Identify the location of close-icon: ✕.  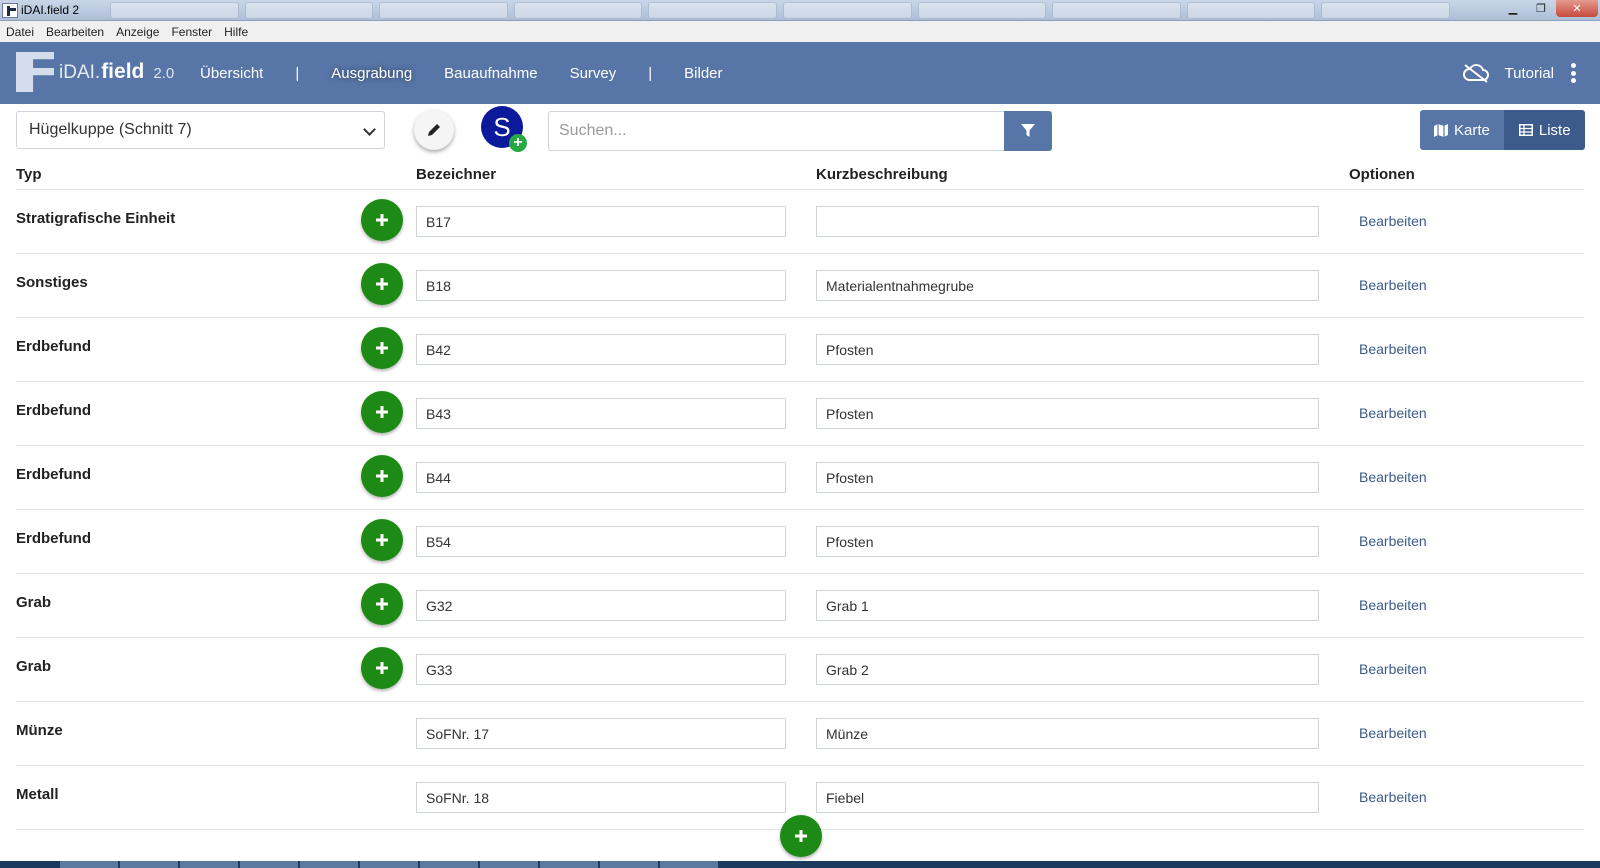
(1577, 8).